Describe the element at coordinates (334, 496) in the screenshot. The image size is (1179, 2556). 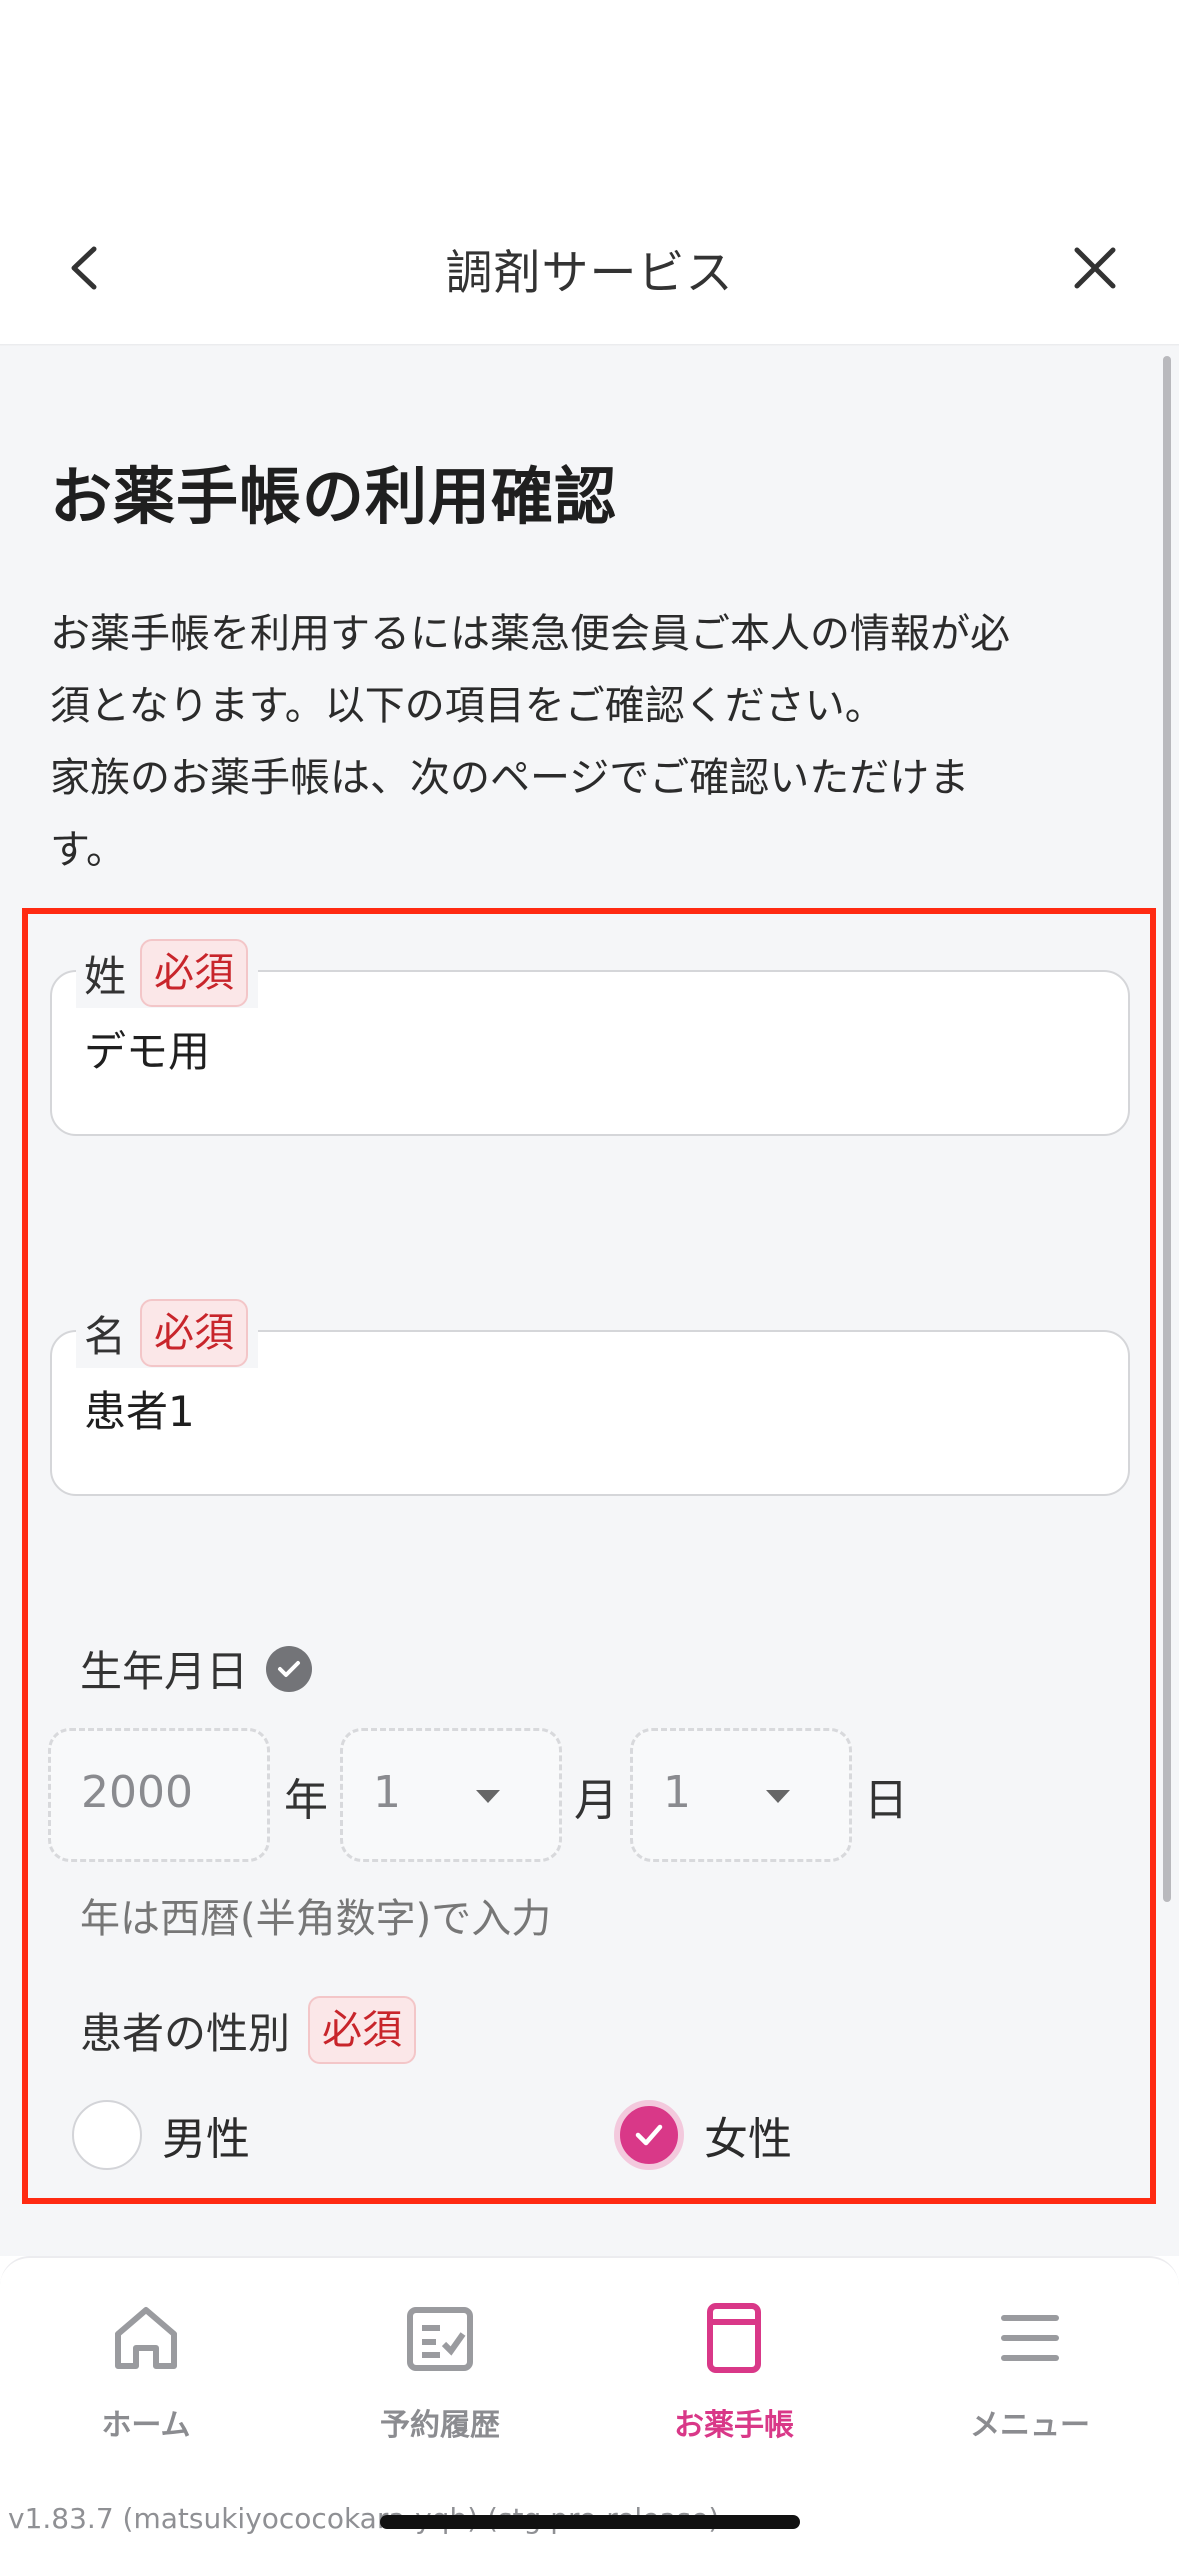
I see `page-title: お薬手帳の利用確認` at that location.